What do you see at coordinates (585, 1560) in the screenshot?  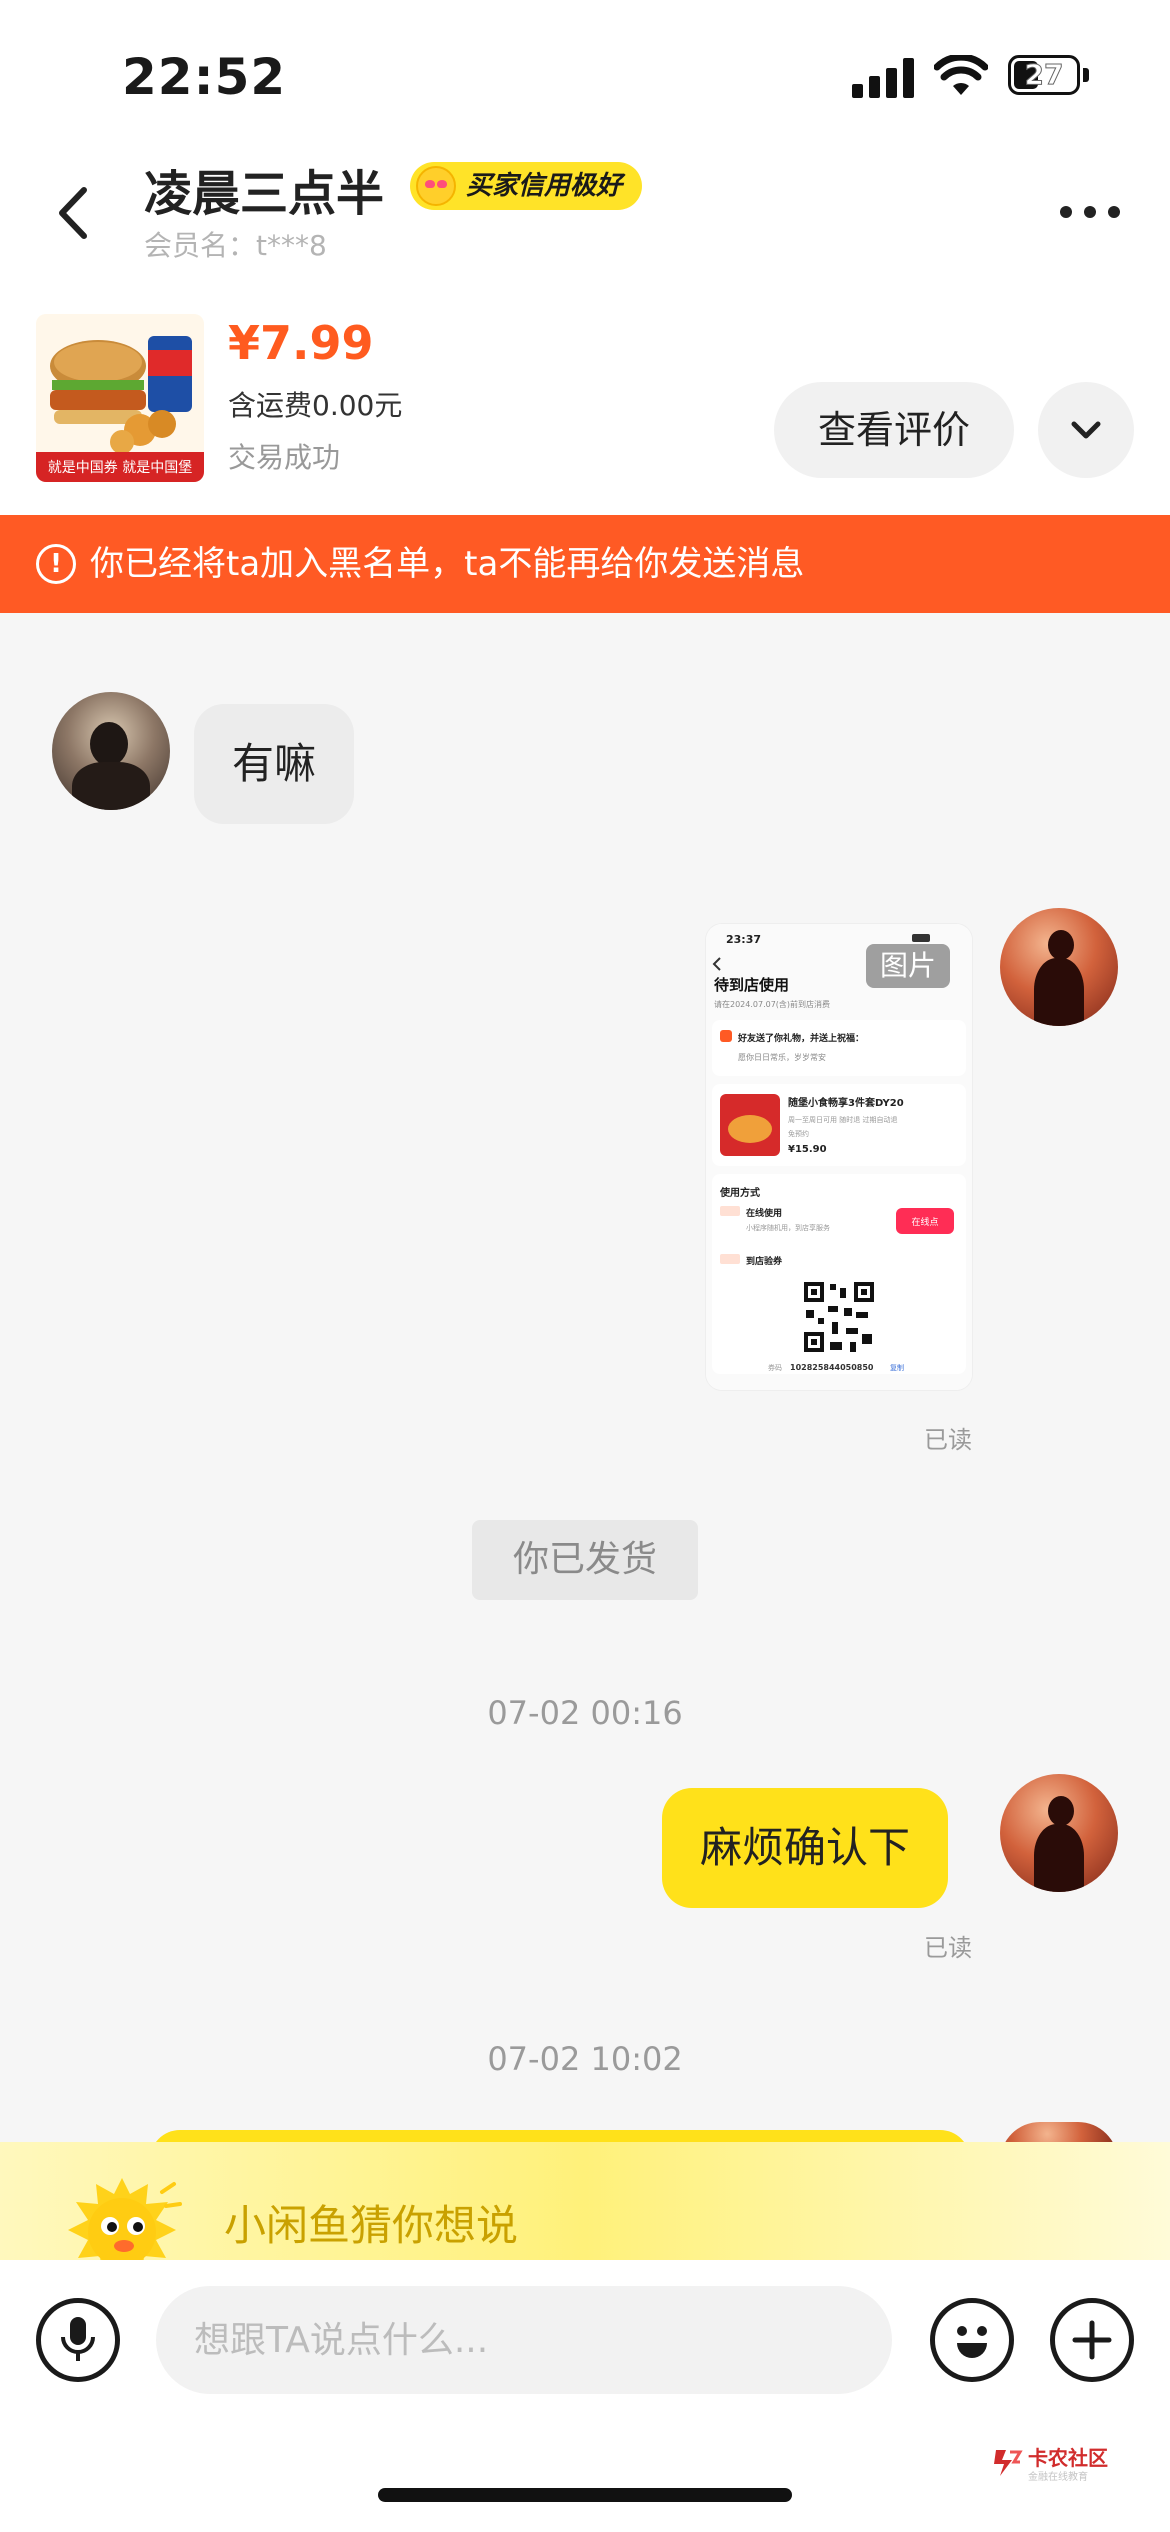 I see `shipped-system-message: 你已发货` at bounding box center [585, 1560].